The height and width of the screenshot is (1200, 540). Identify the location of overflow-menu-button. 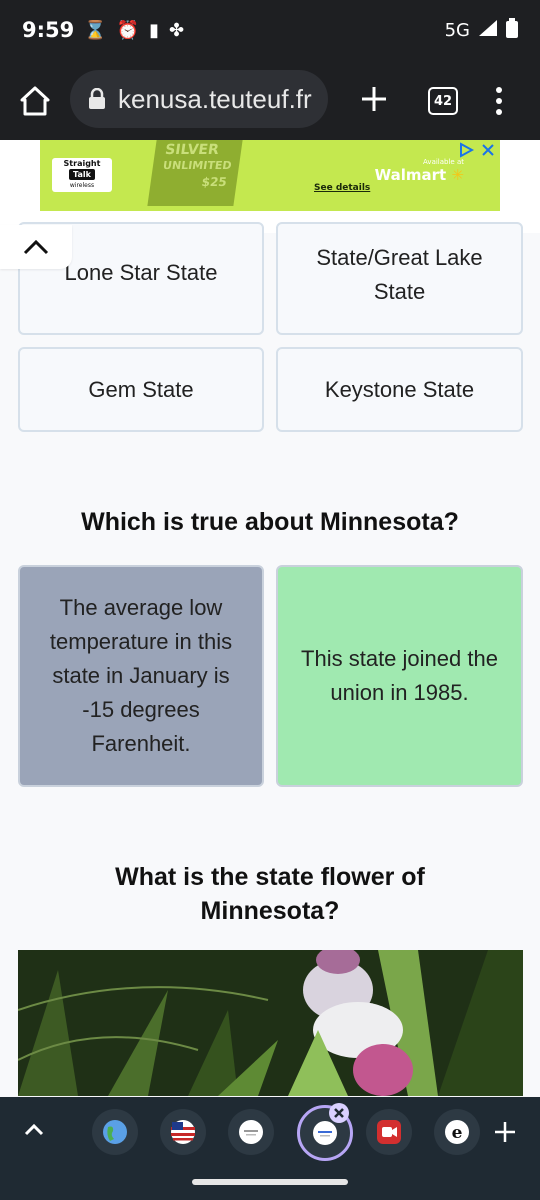
(499, 101).